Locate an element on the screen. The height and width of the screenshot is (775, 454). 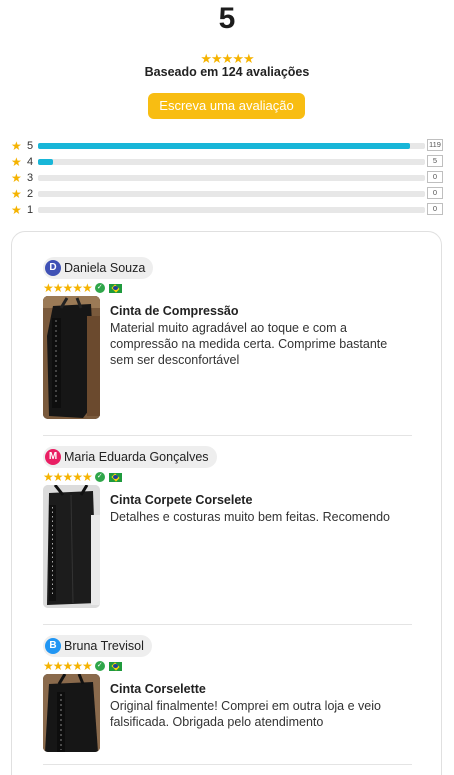
rating-row-5: ★ 5 119 is located at coordinates (227, 147).